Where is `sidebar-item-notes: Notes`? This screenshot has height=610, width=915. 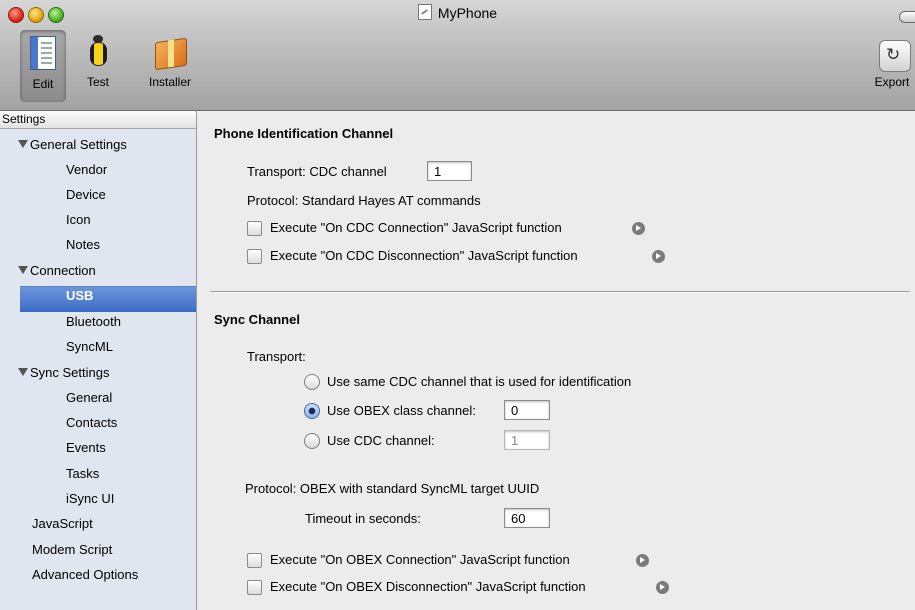 sidebar-item-notes: Notes is located at coordinates (83, 244).